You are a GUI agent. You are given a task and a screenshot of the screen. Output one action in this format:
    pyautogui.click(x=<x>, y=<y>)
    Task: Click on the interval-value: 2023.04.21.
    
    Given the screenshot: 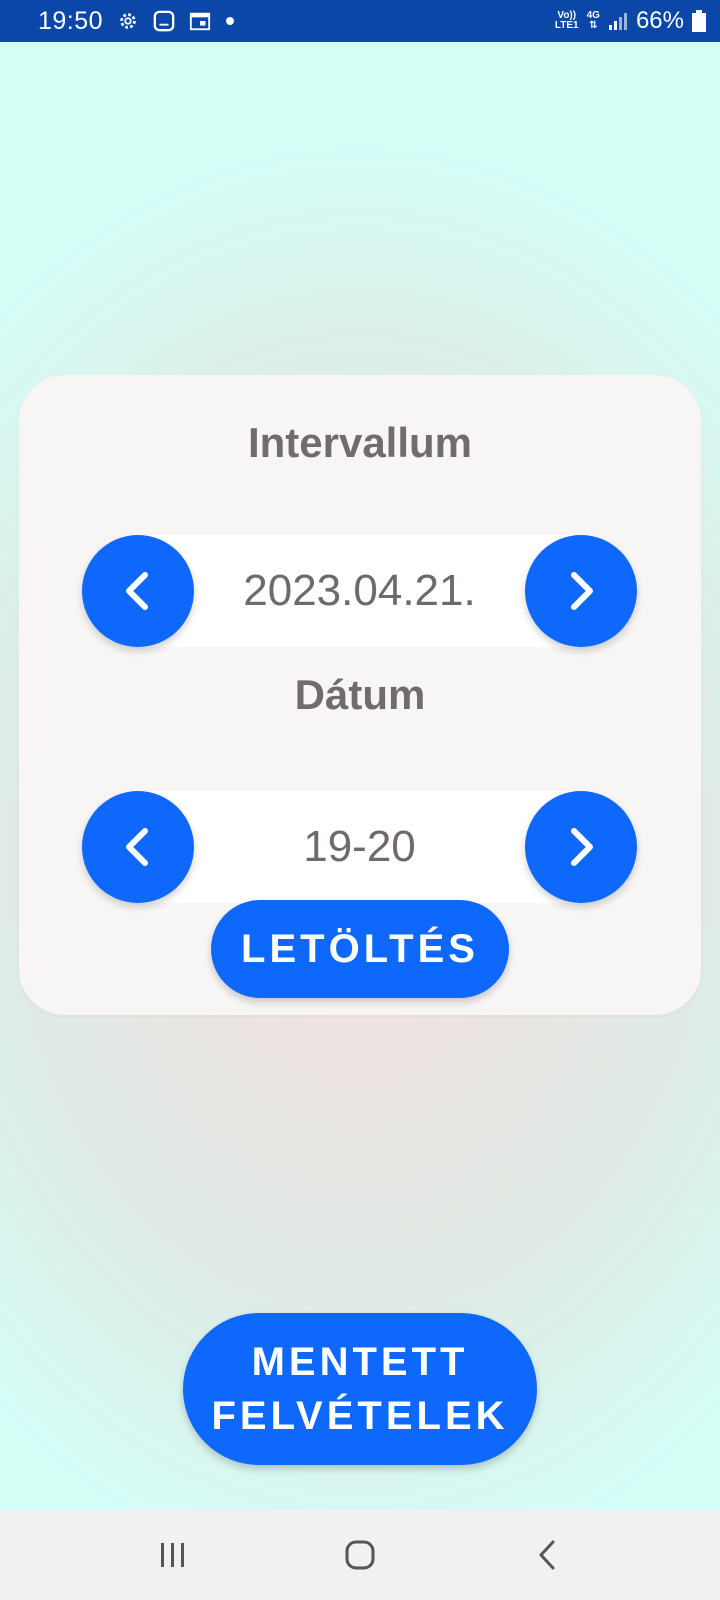 What is the action you would take?
    pyautogui.click(x=359, y=591)
    